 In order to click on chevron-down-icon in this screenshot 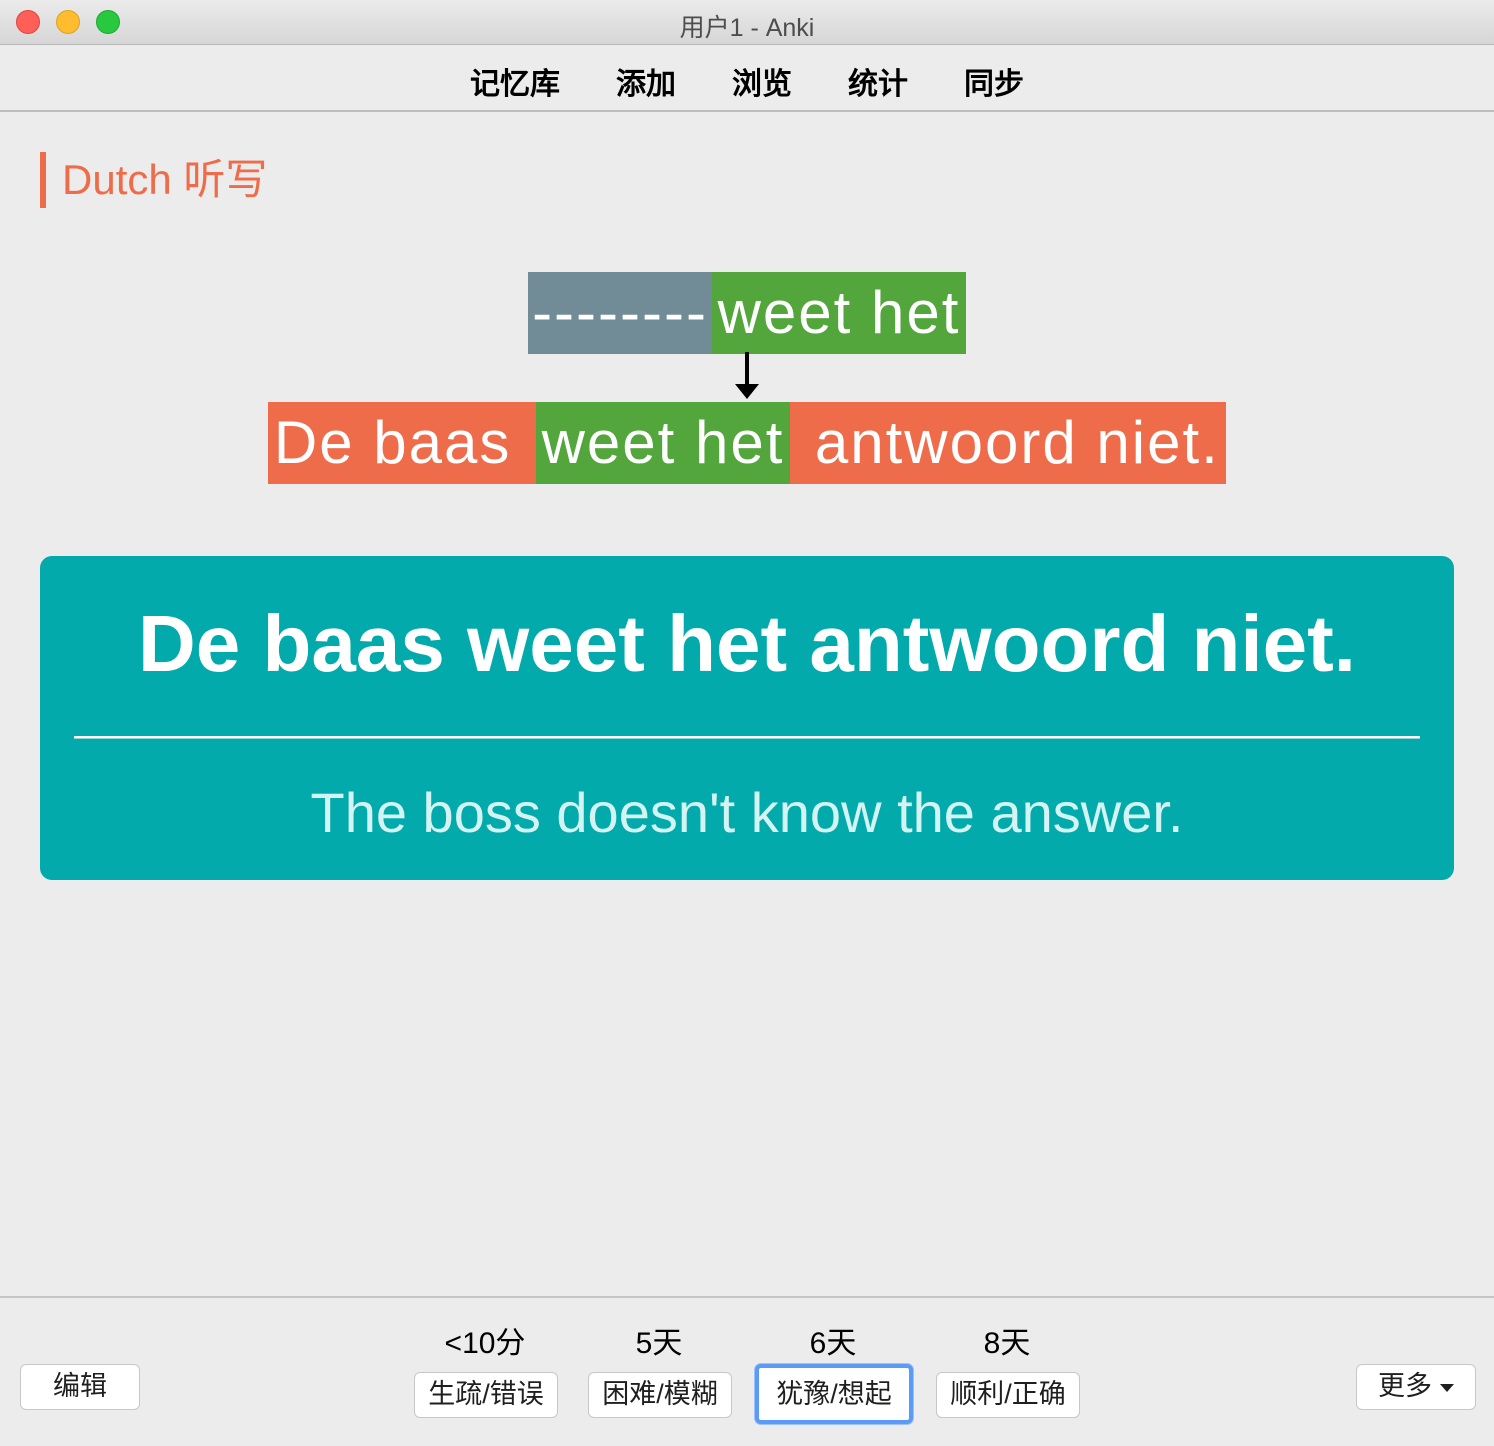, I will do `click(1447, 1387)`.